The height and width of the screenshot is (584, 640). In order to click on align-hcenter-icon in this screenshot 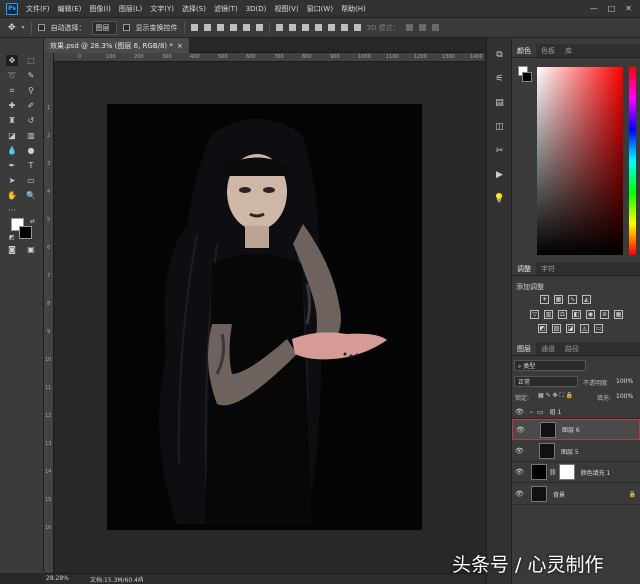, I will do `click(246, 27)`.